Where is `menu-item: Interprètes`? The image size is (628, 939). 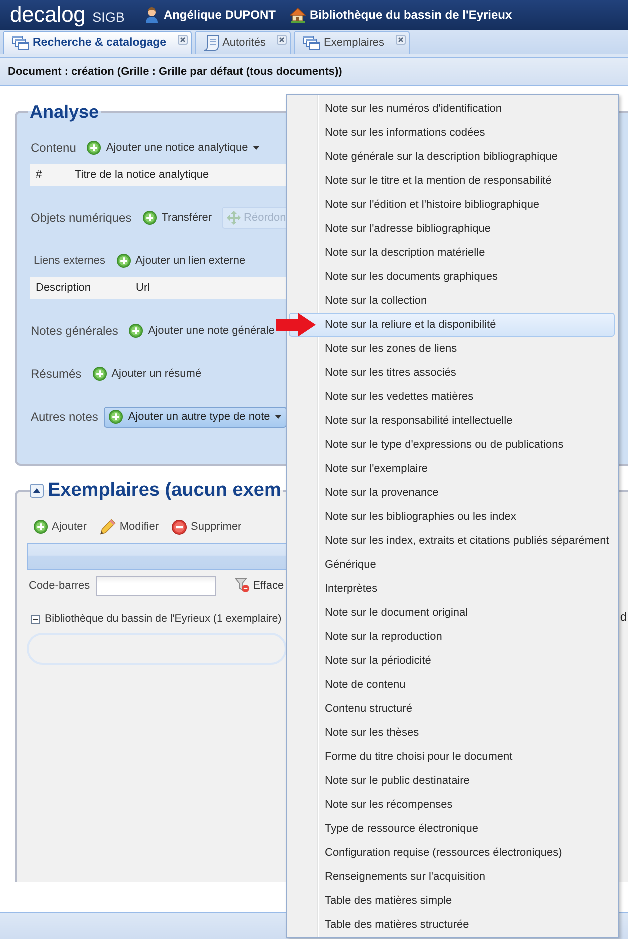
menu-item: Interprètes is located at coordinates (452, 589).